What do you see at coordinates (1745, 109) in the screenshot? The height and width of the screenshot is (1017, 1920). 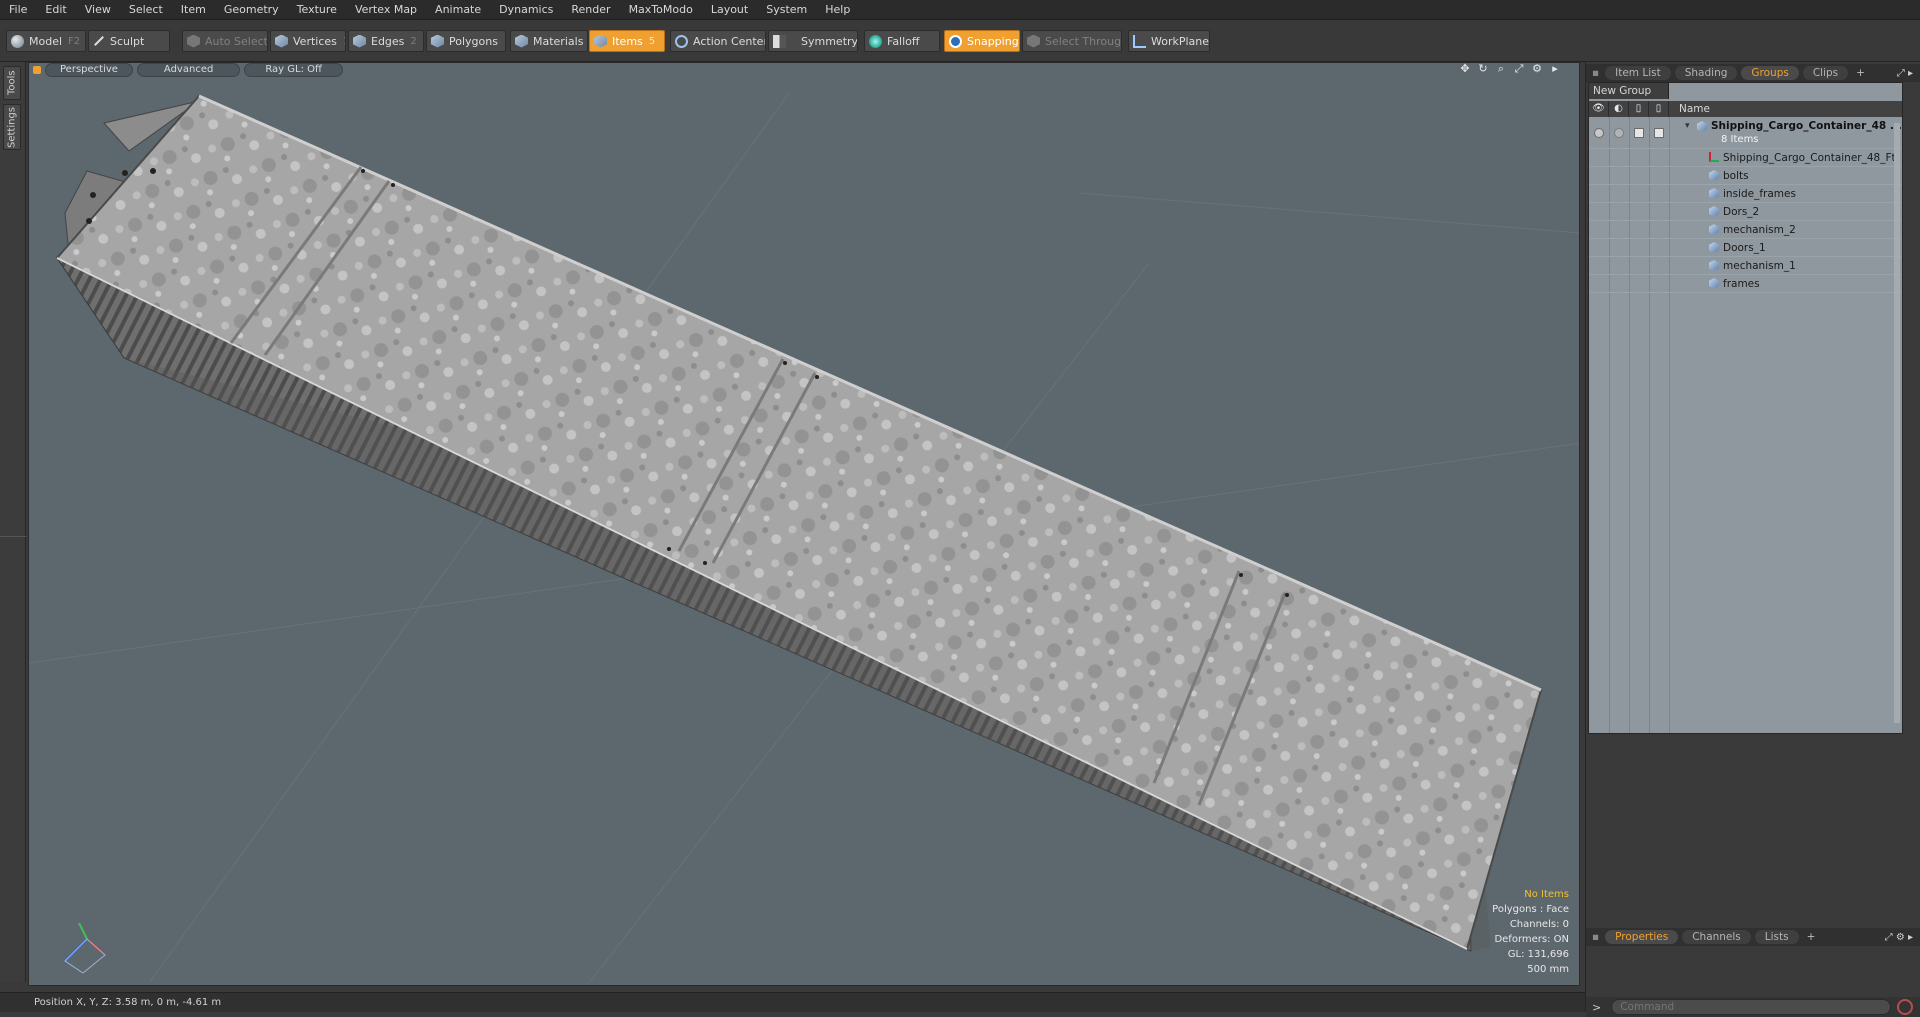 I see `groups-column-header: 👁 ◐ ▯ ▯ Name` at bounding box center [1745, 109].